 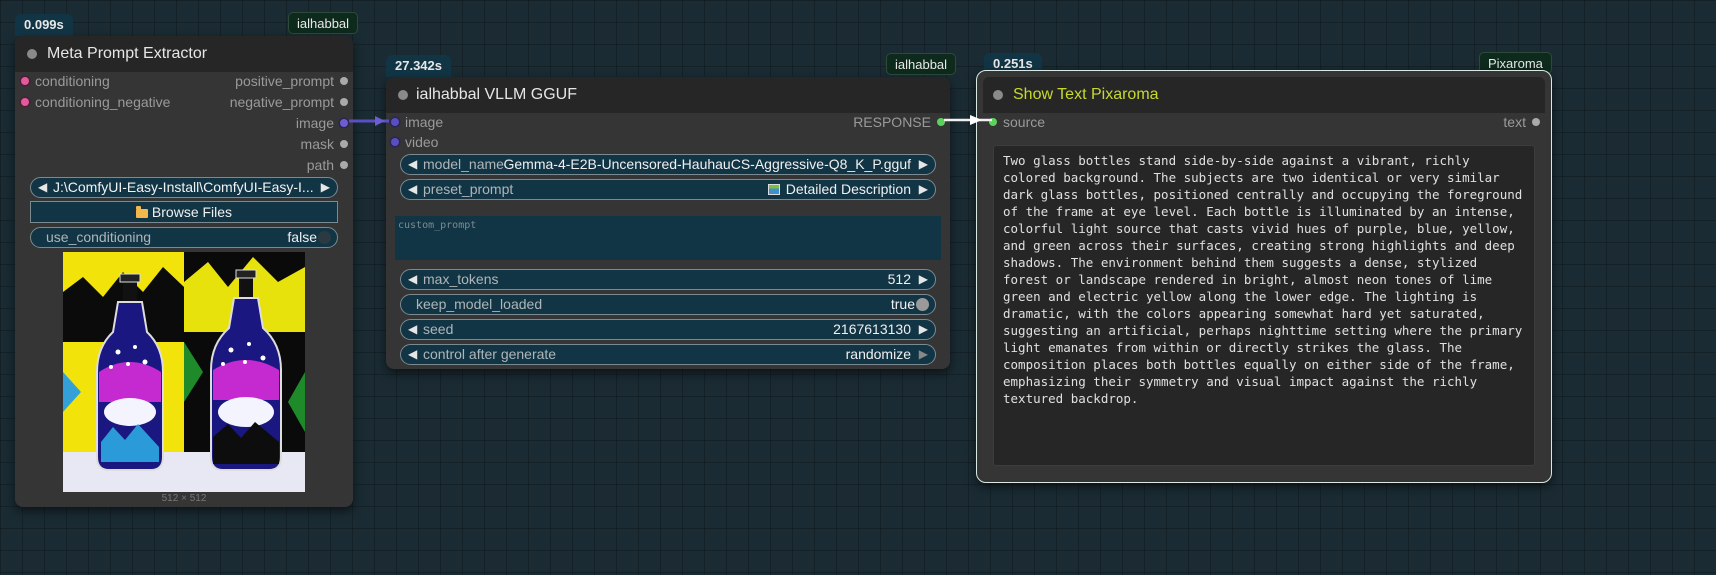 What do you see at coordinates (184, 372) in the screenshot?
I see `preview-image` at bounding box center [184, 372].